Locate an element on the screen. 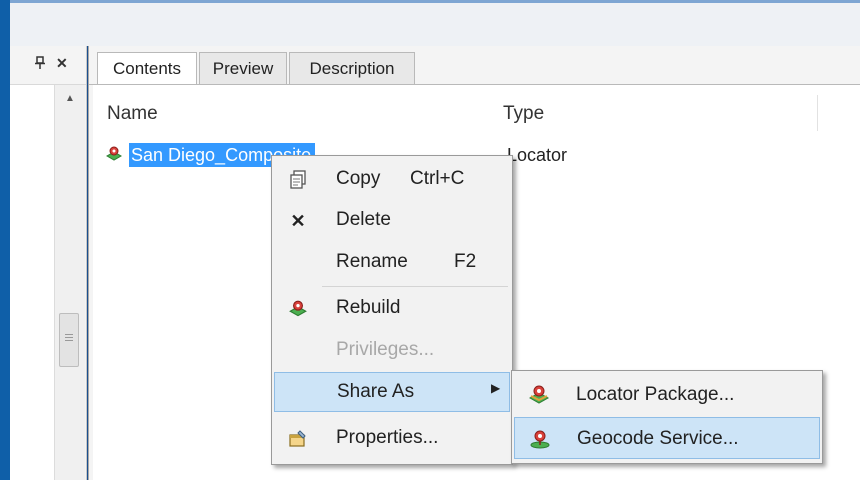  menu-item-delete: ✕ Delete is located at coordinates (392, 221).